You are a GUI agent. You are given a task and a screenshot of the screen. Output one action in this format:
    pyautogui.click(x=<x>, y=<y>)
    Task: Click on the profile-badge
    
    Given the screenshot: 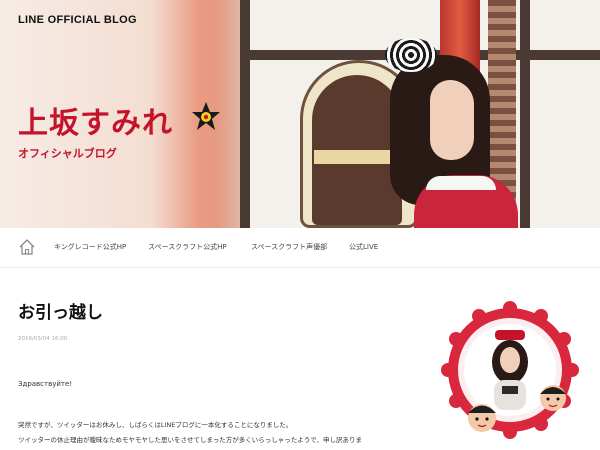 What is the action you would take?
    pyautogui.click(x=510, y=370)
    